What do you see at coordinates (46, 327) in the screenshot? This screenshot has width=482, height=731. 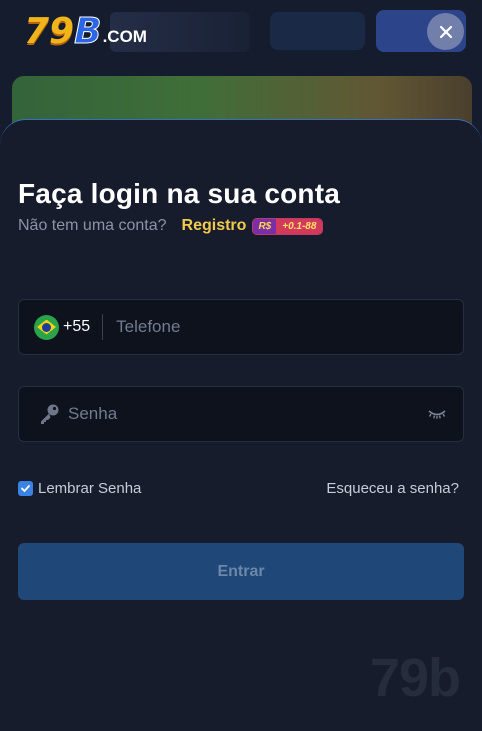 I see `brazil-flag-icon` at bounding box center [46, 327].